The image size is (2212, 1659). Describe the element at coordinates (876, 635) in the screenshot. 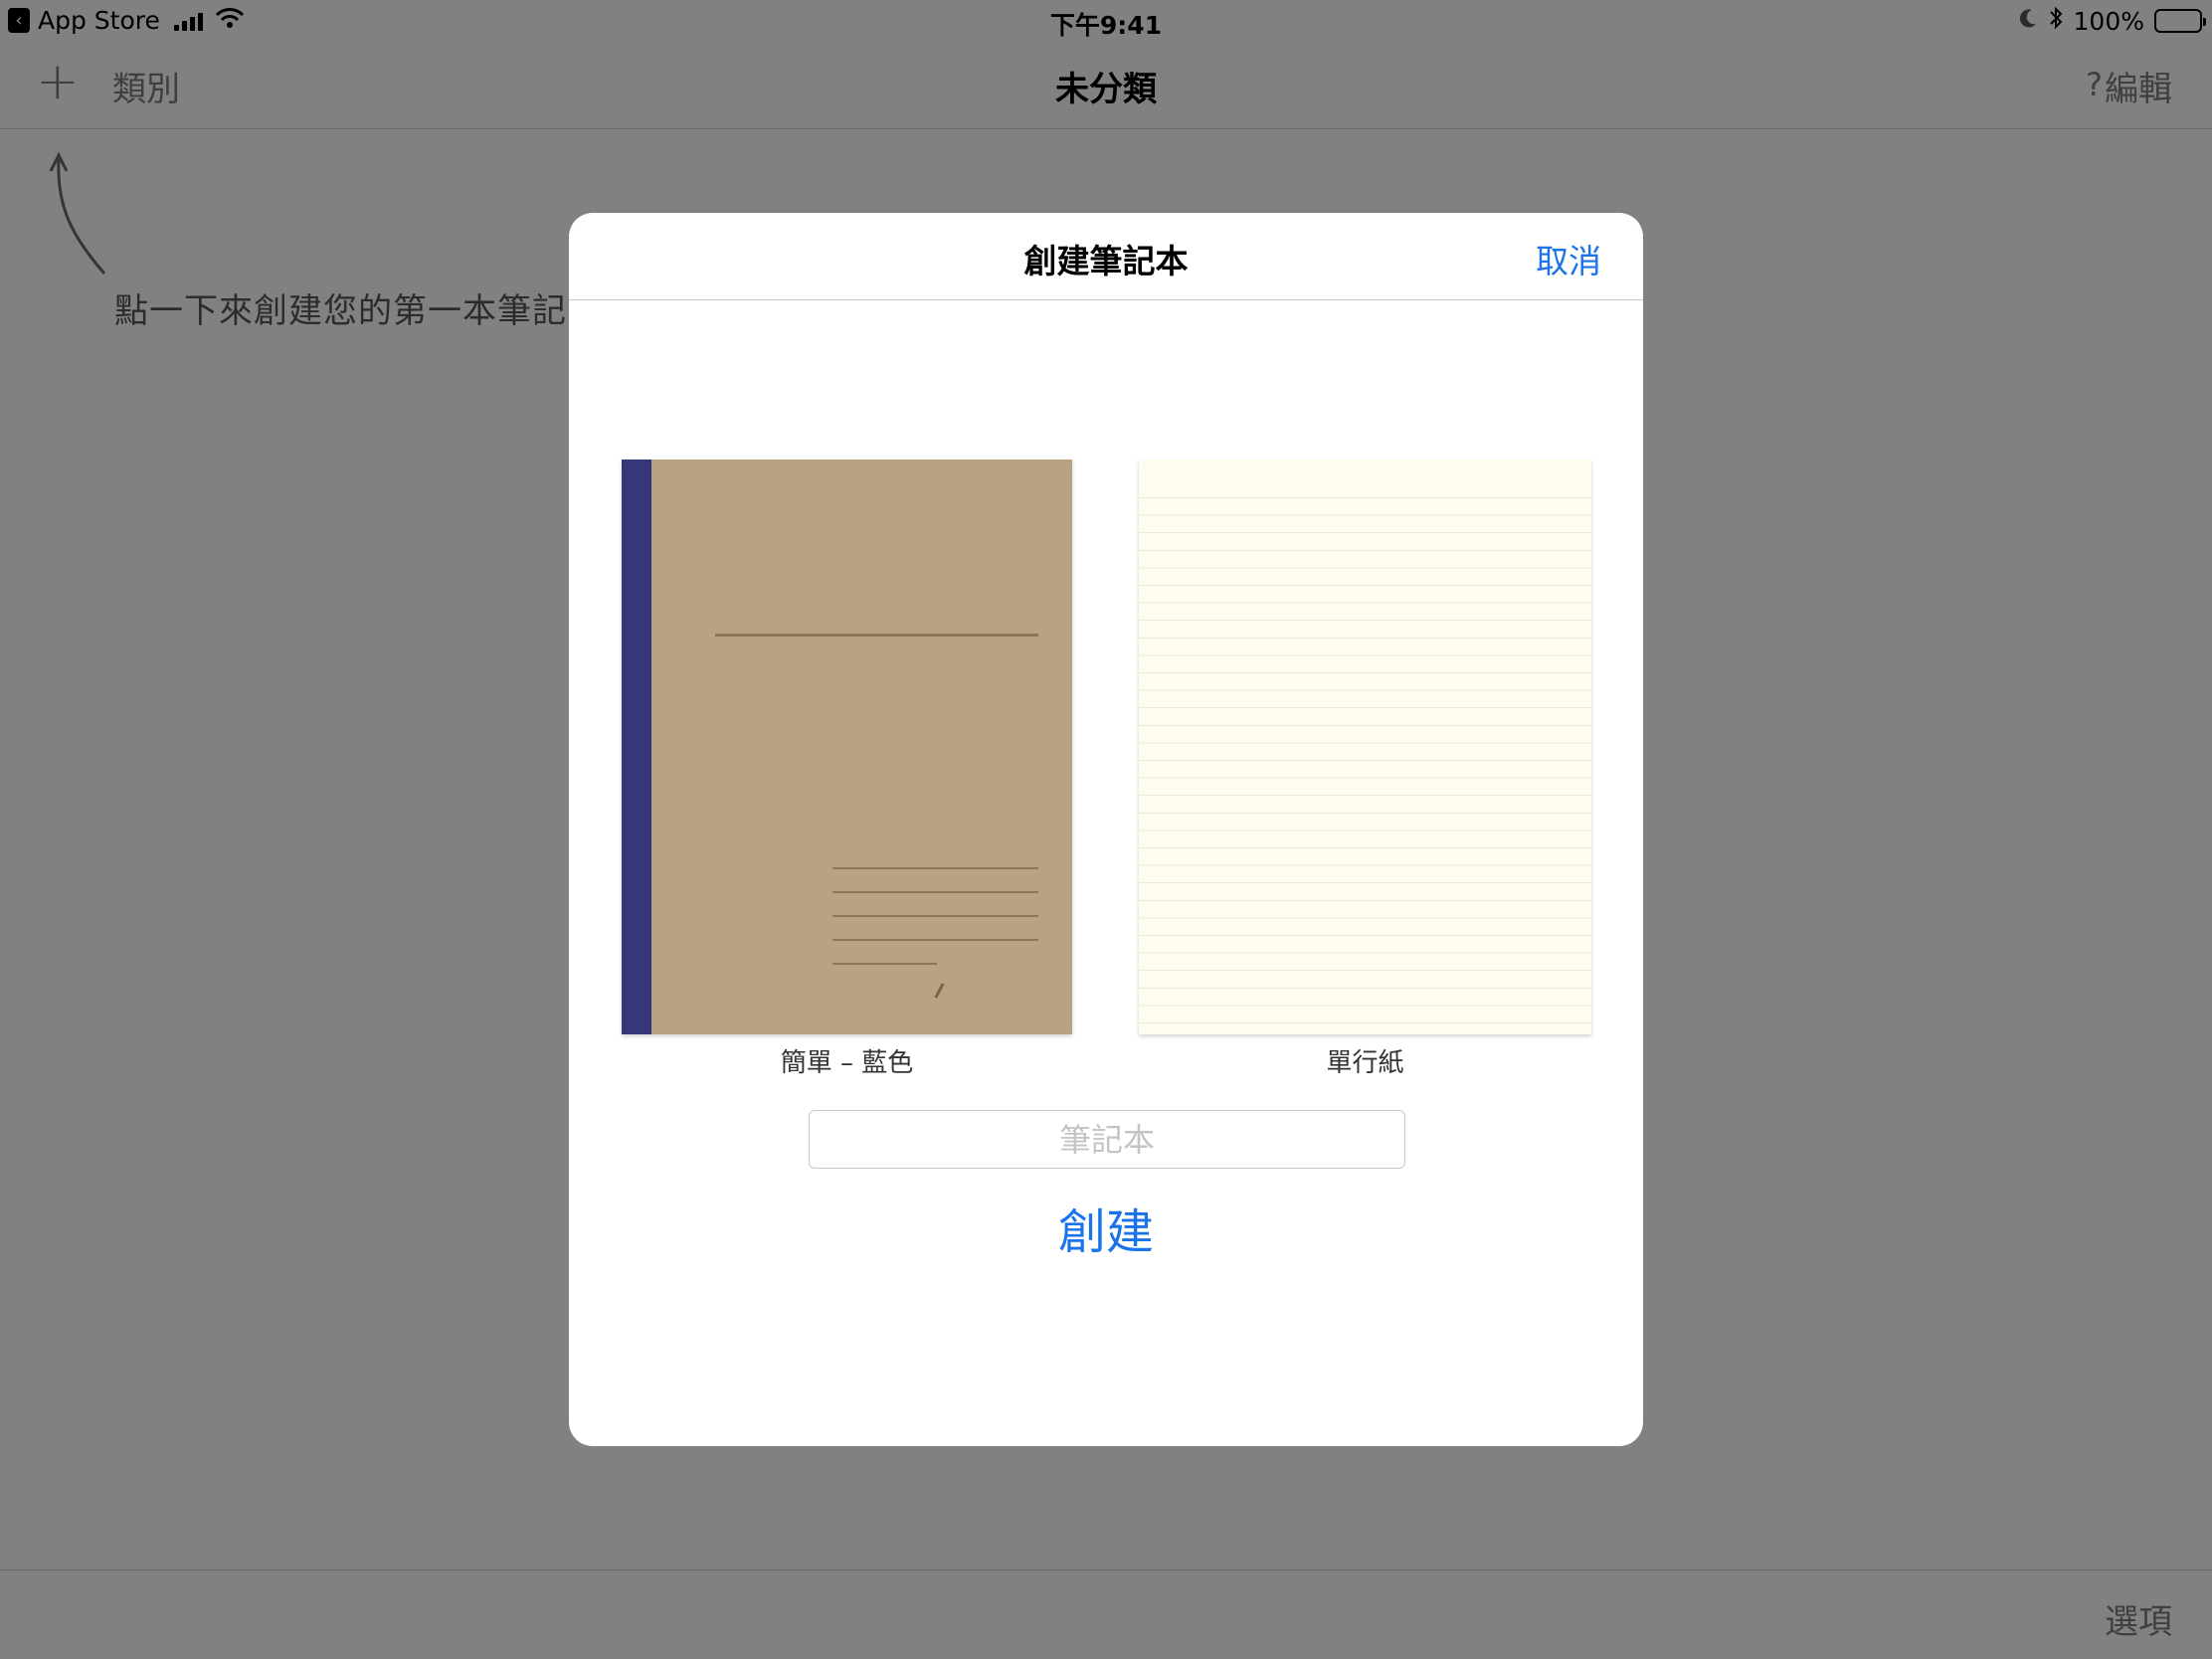

I see `cover-title-line` at that location.